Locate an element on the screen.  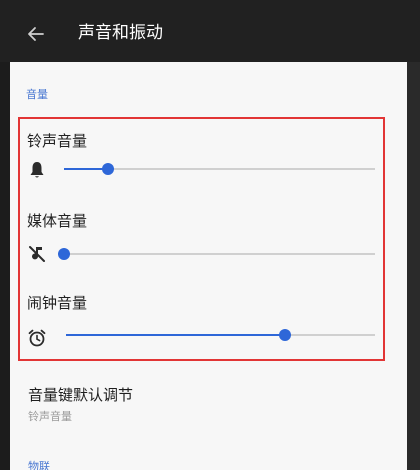
slider-track is located at coordinates (219, 254).